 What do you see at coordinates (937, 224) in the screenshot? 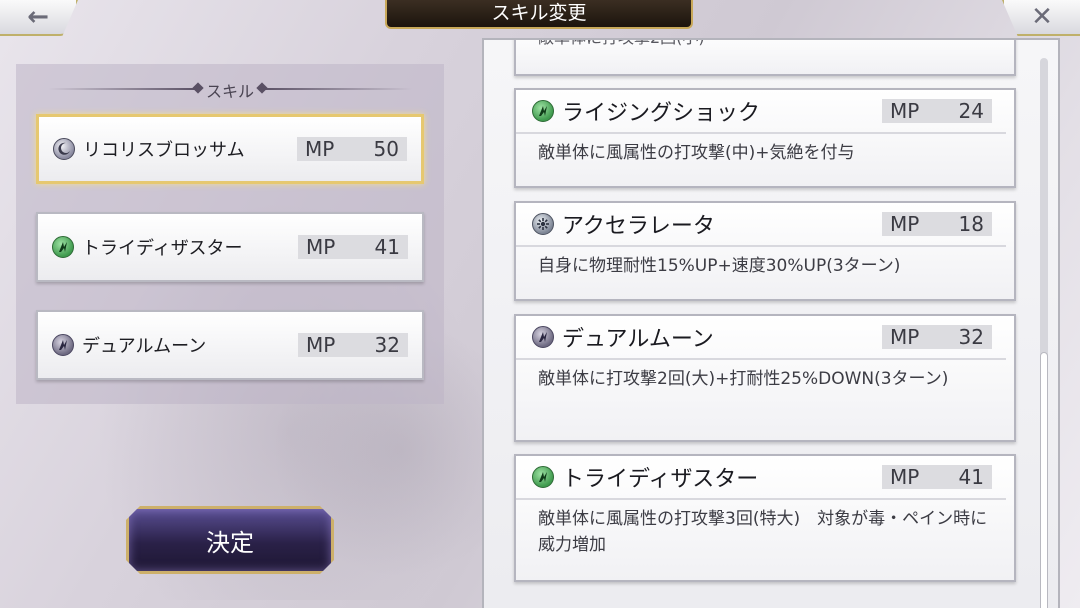
I see `mp-cost: MP 18` at bounding box center [937, 224].